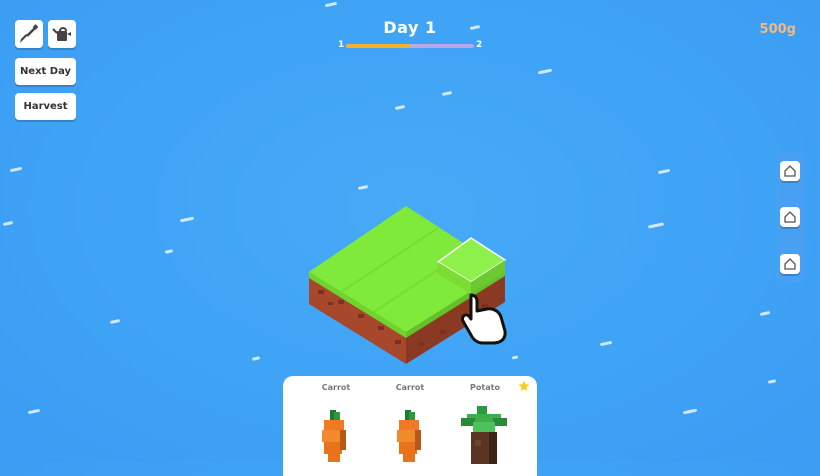  Describe the element at coordinates (485, 387) in the screenshot. I see `seed-slot-label: Potato` at that location.